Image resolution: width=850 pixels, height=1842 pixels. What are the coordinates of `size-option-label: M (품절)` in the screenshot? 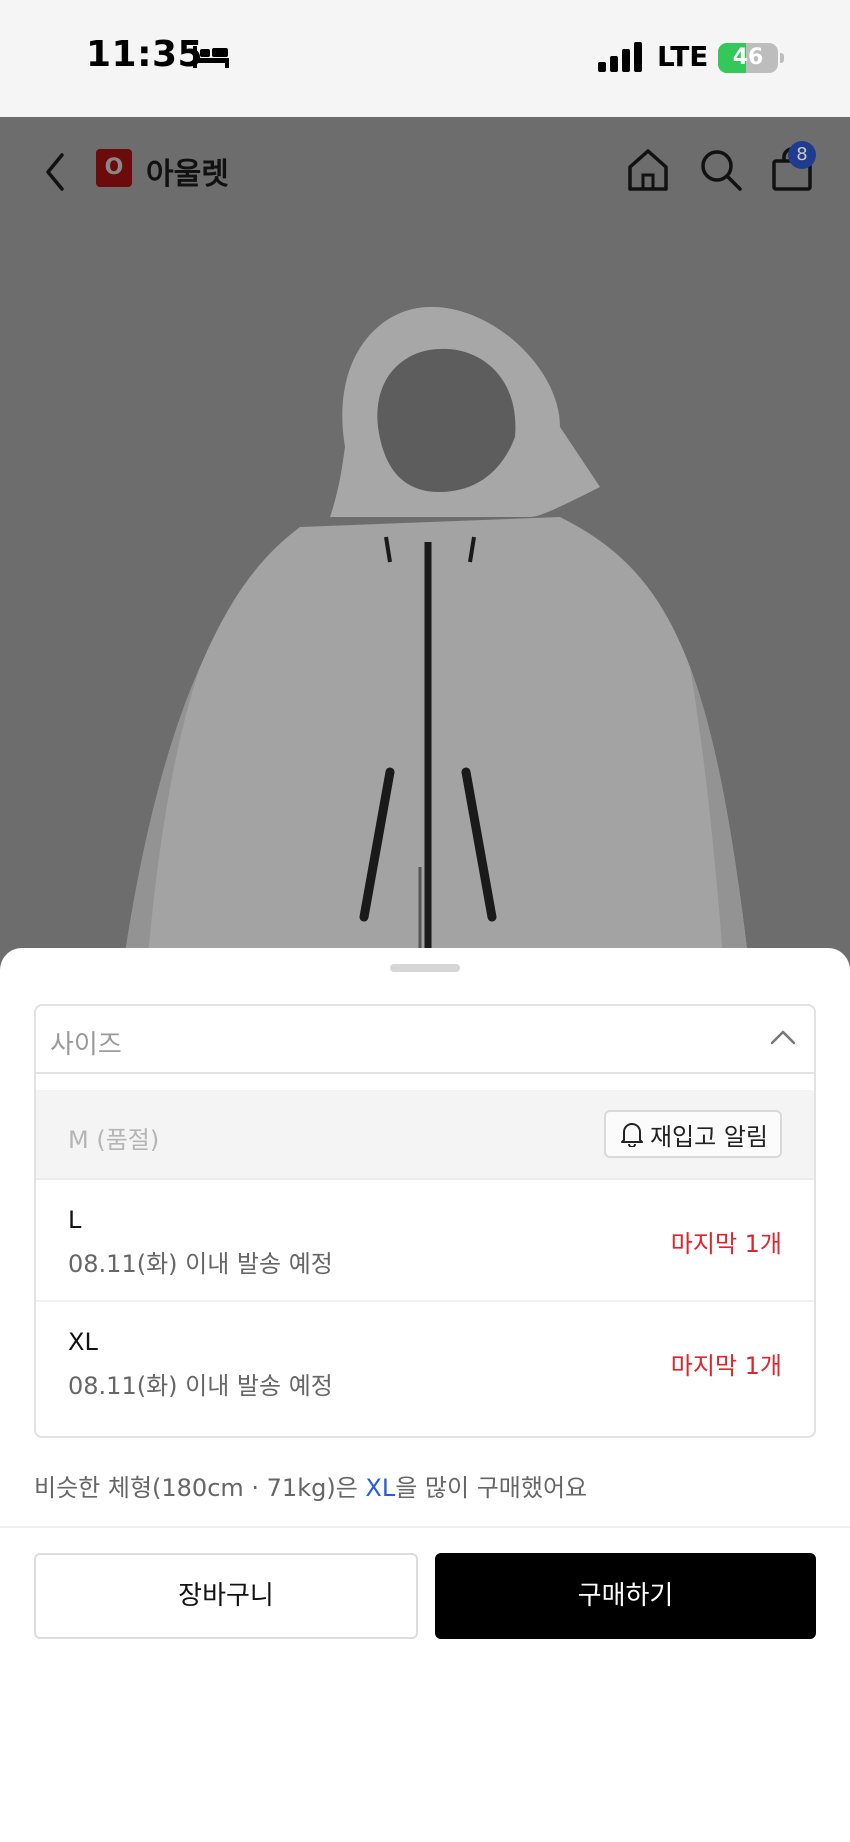 It's located at (114, 1140).